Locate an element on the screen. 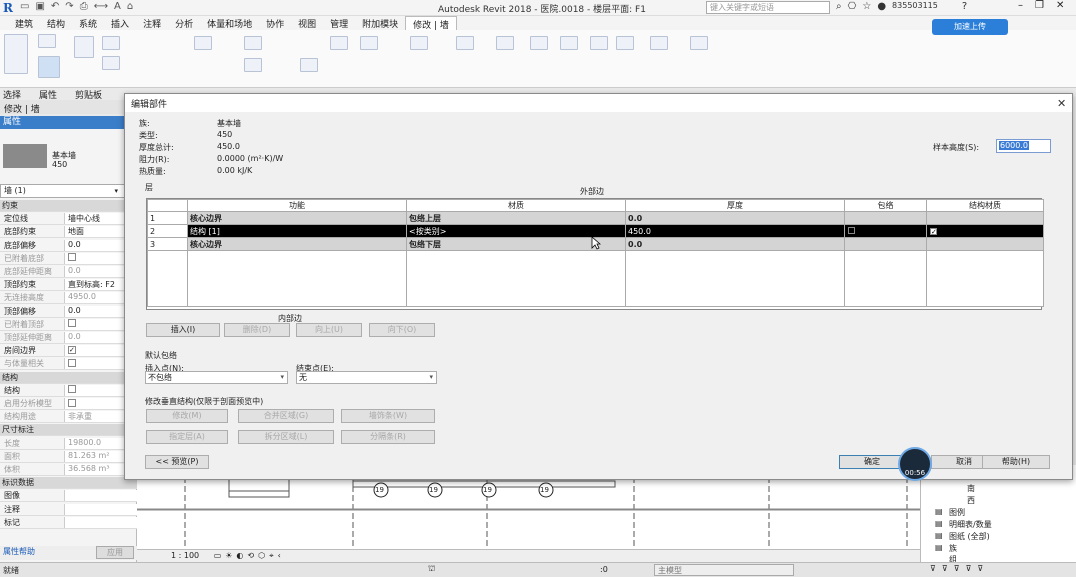  ribbon-tab: 附加模块 is located at coordinates (380, 23).